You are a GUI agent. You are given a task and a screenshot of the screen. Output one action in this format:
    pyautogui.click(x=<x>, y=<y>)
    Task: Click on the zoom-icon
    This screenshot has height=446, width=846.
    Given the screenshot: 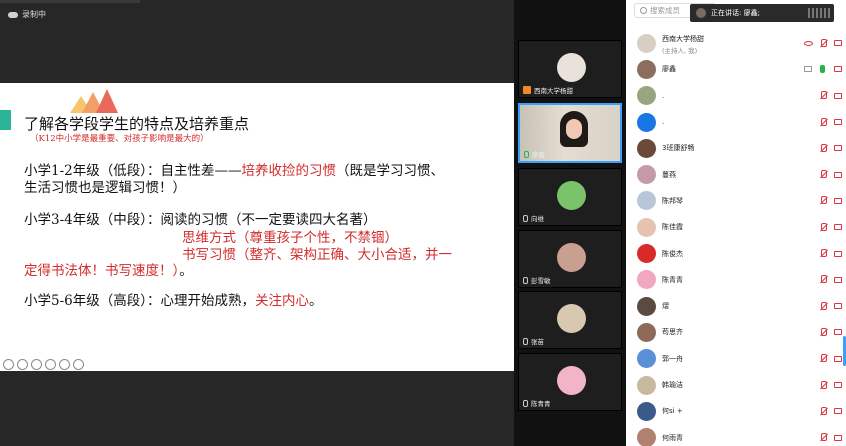 What is the action you would take?
    pyautogui.click(x=64, y=364)
    